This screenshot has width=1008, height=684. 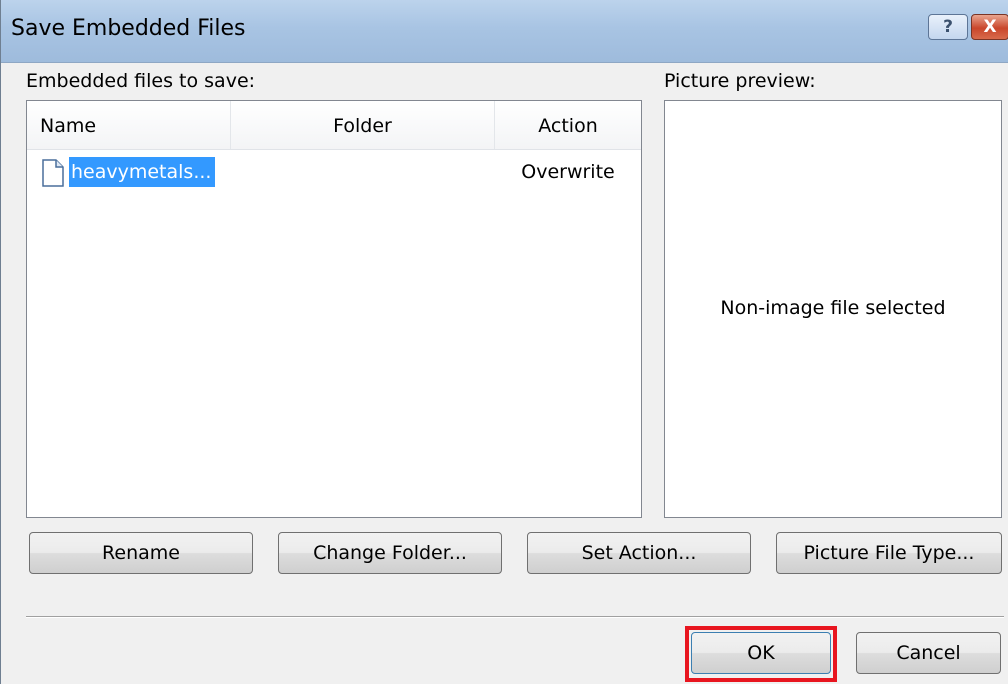 What do you see at coordinates (141, 81) in the screenshot?
I see `embedded-files-label: Embedded files to save:` at bounding box center [141, 81].